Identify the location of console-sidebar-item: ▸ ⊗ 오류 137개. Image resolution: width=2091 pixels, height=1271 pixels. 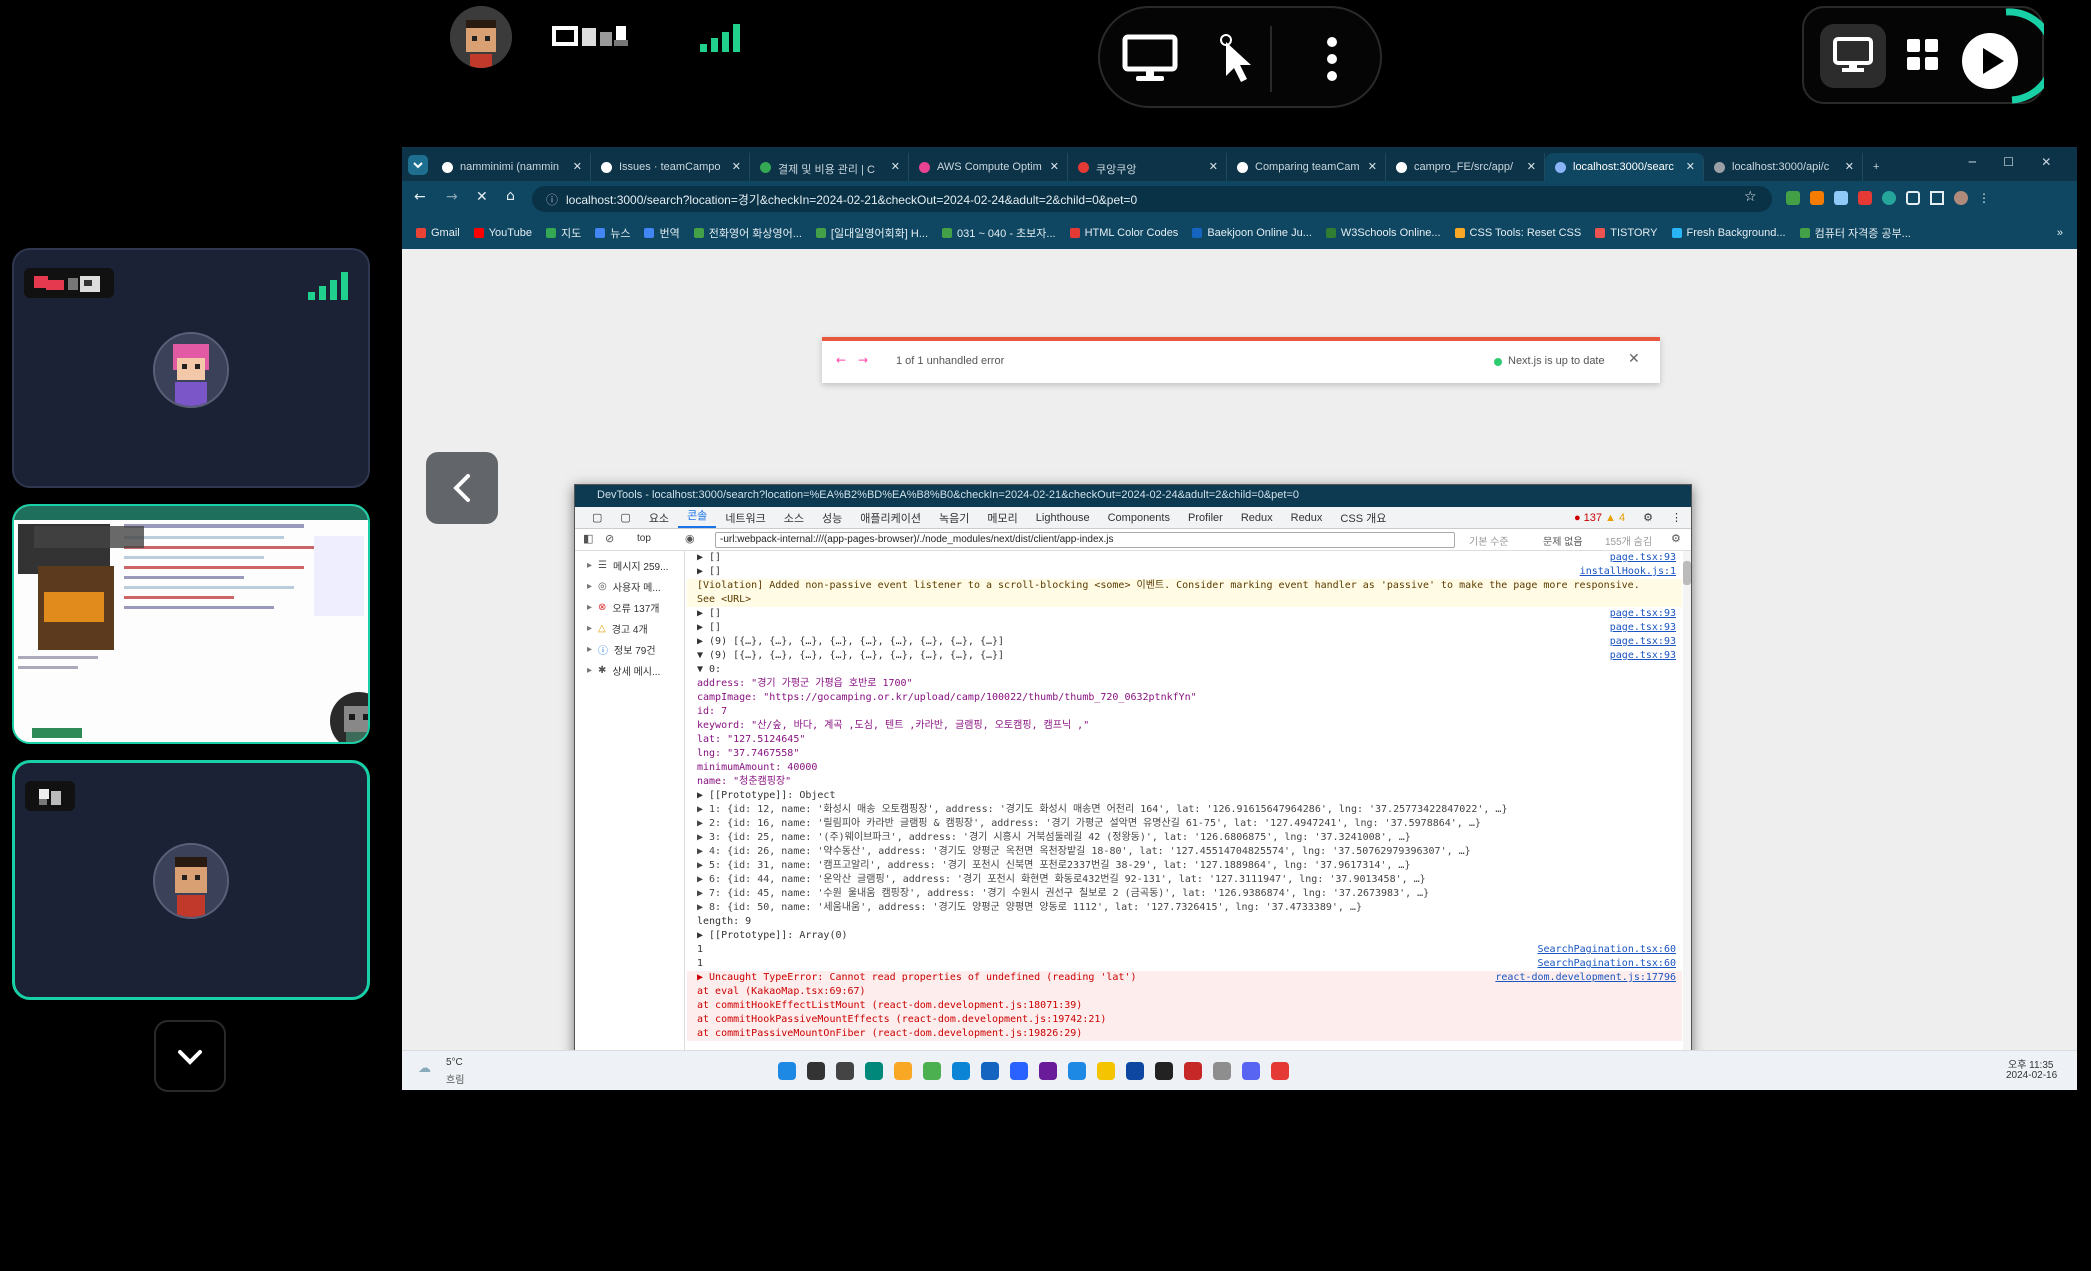
(629, 607).